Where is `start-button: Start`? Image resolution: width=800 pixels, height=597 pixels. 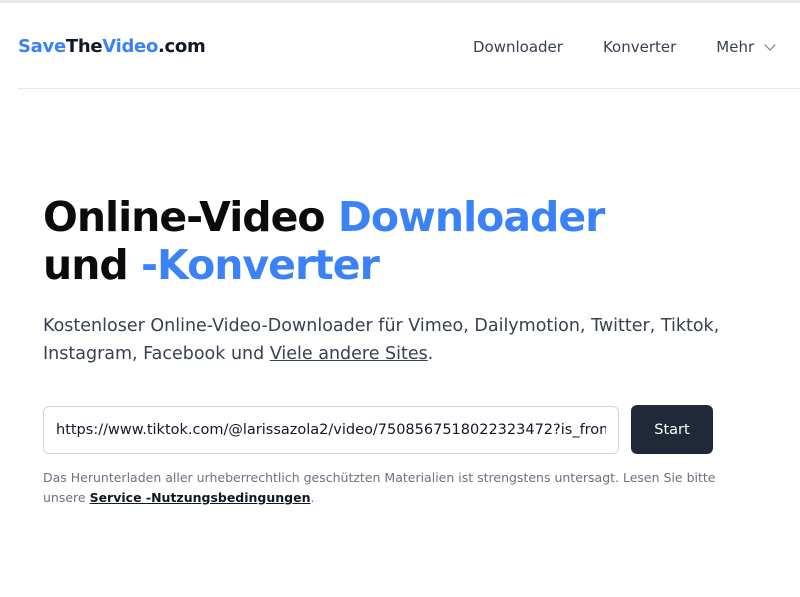
start-button: Start is located at coordinates (672, 429).